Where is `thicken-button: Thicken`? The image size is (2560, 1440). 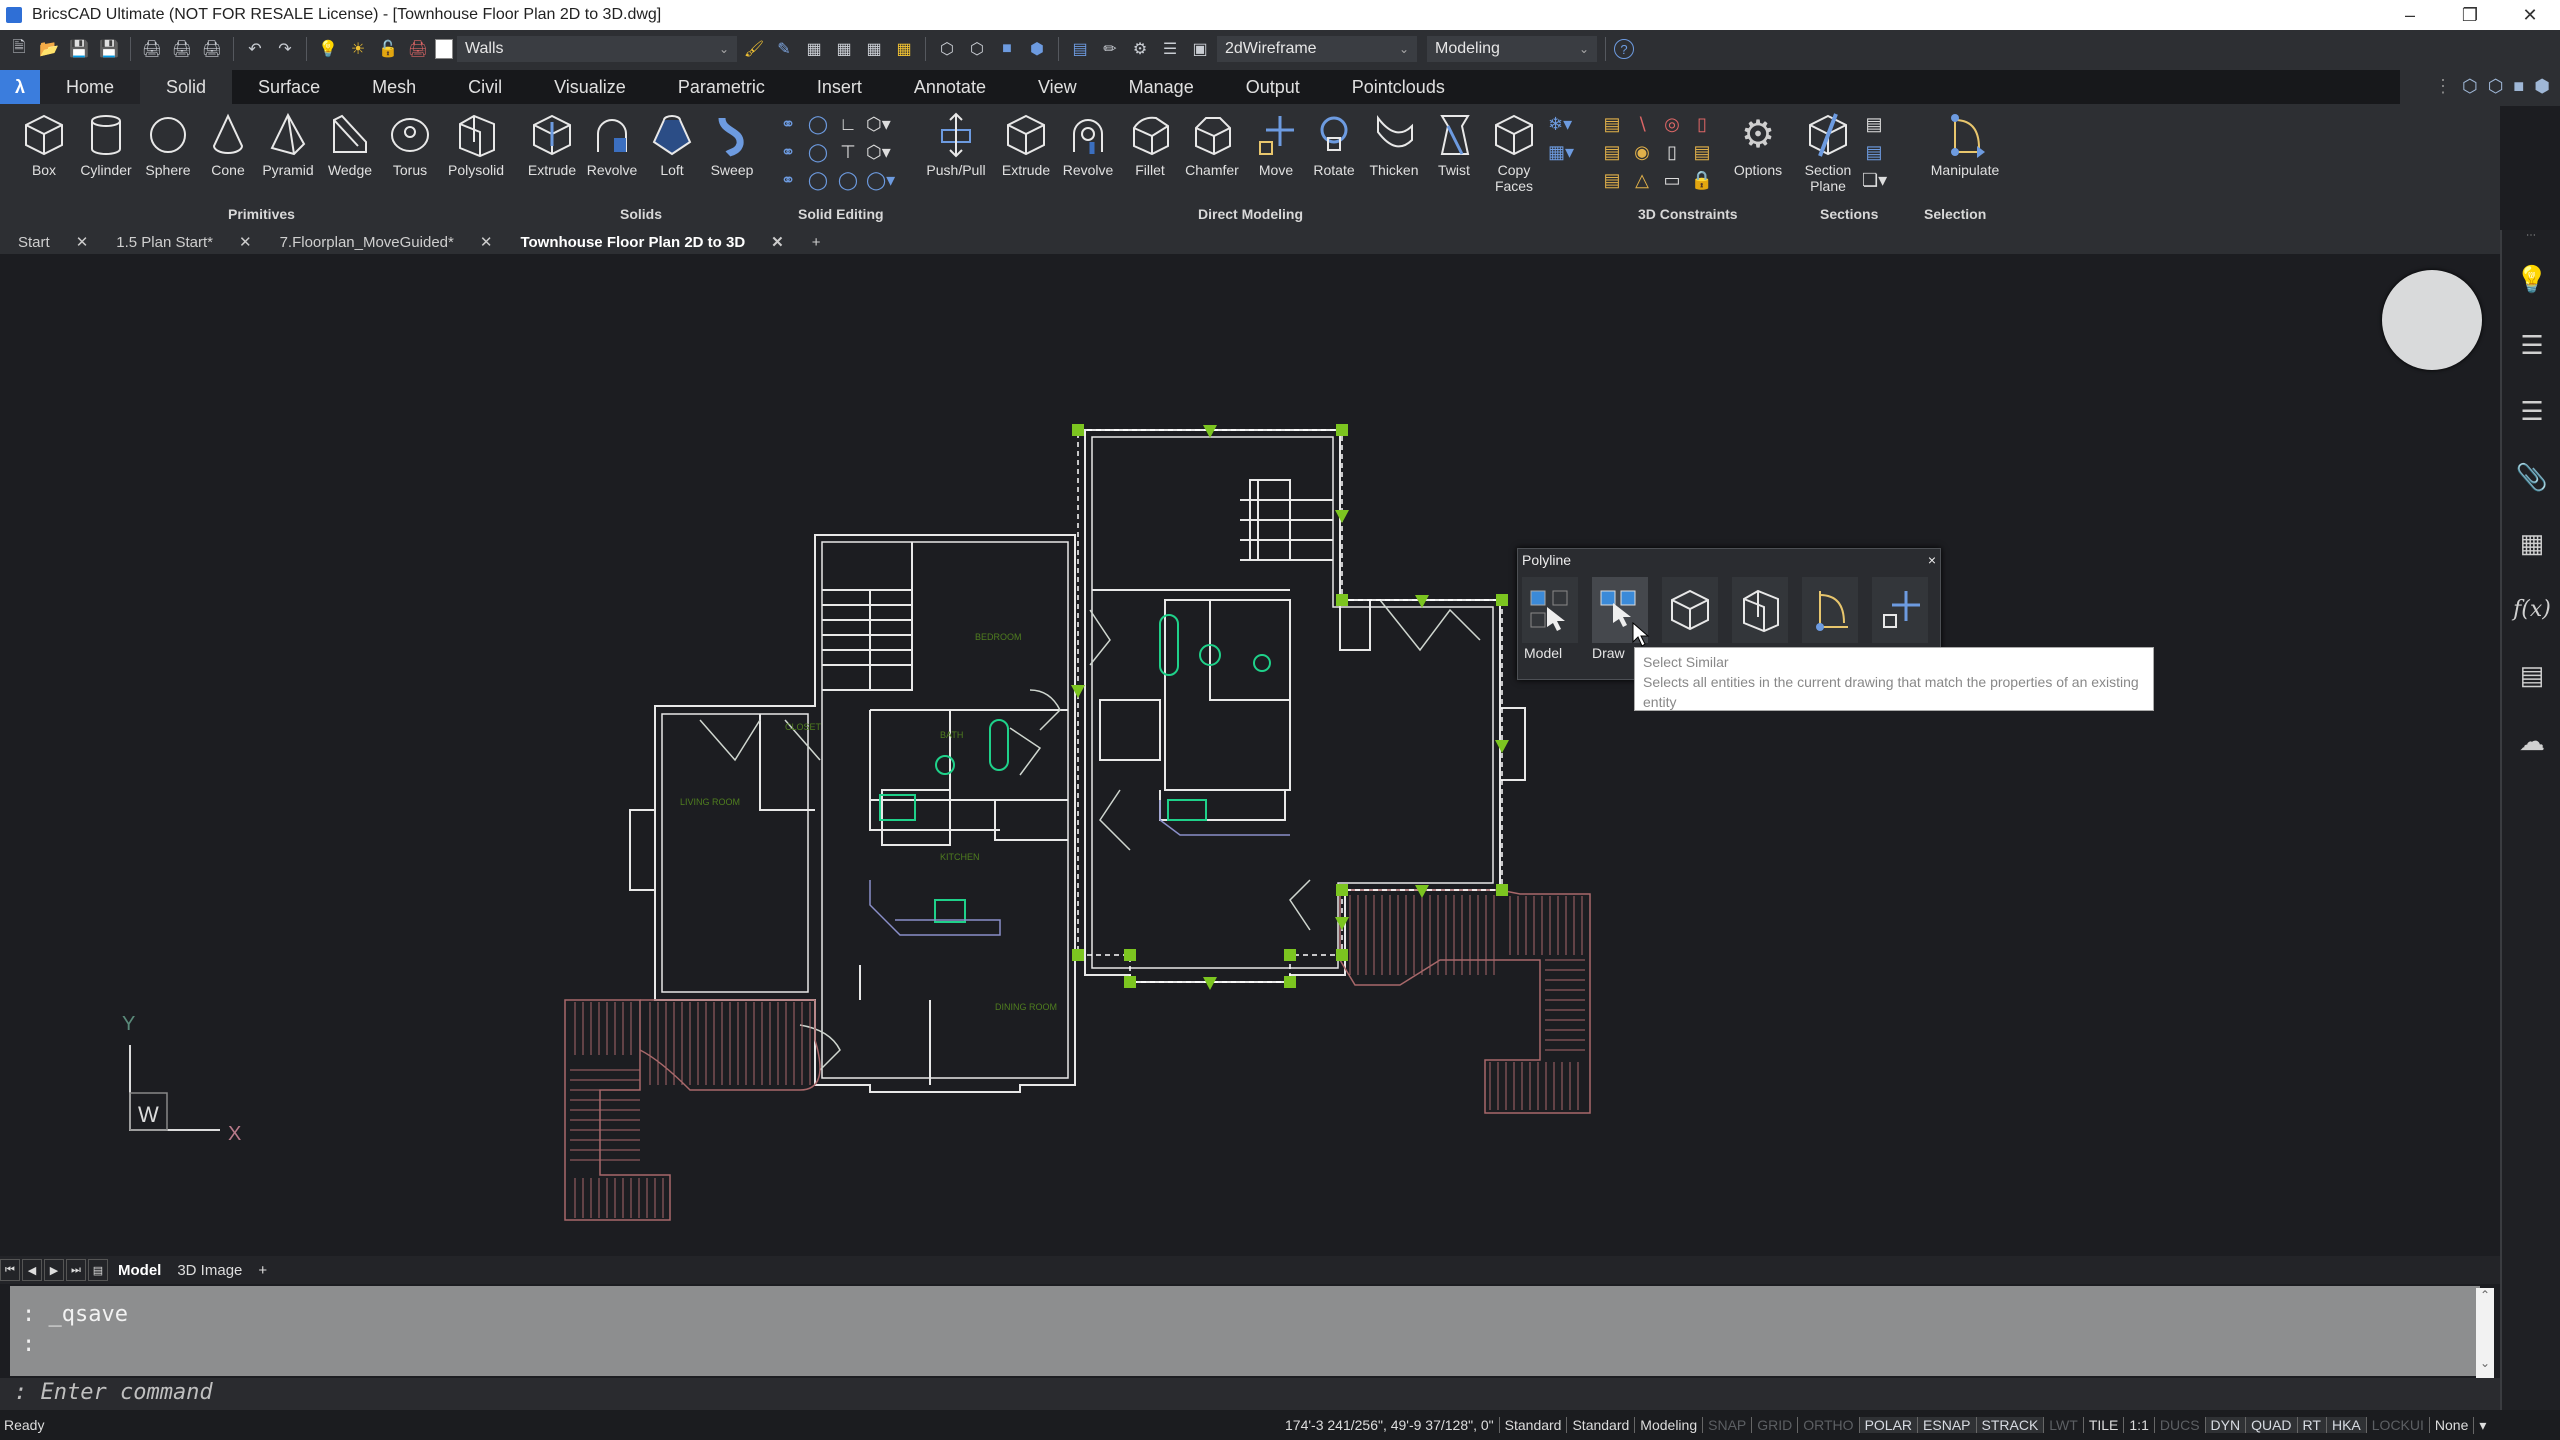 thicken-button: Thicken is located at coordinates (1394, 145).